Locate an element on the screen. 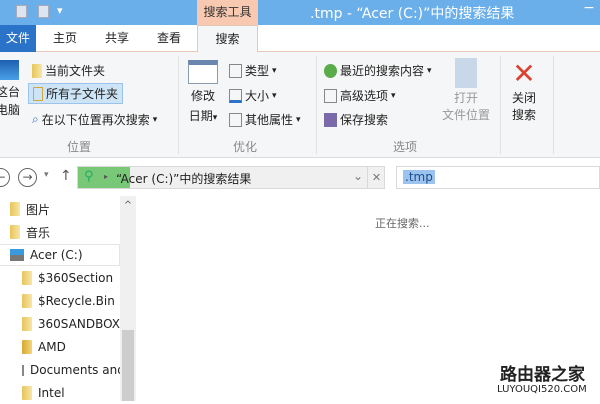  minimize-button: − is located at coordinates (589, 10).